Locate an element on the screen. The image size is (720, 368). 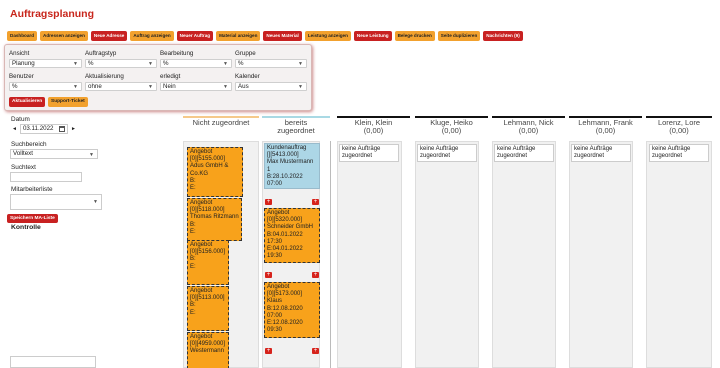
kalender-select: Aus ▼ is located at coordinates (271, 86).